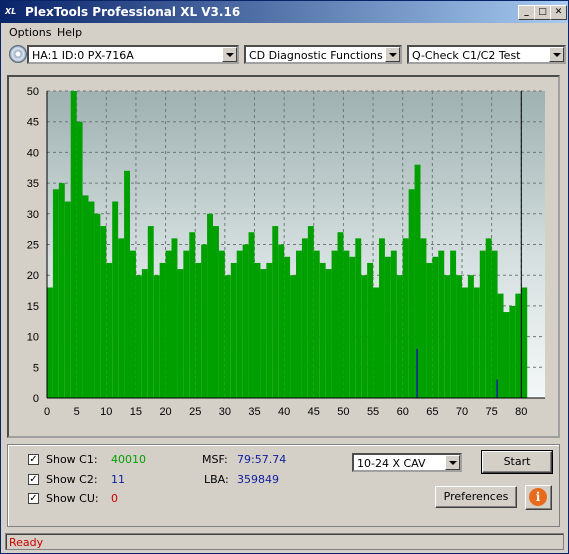 The image size is (569, 554). What do you see at coordinates (542, 12) in the screenshot?
I see `maximize-button: □` at bounding box center [542, 12].